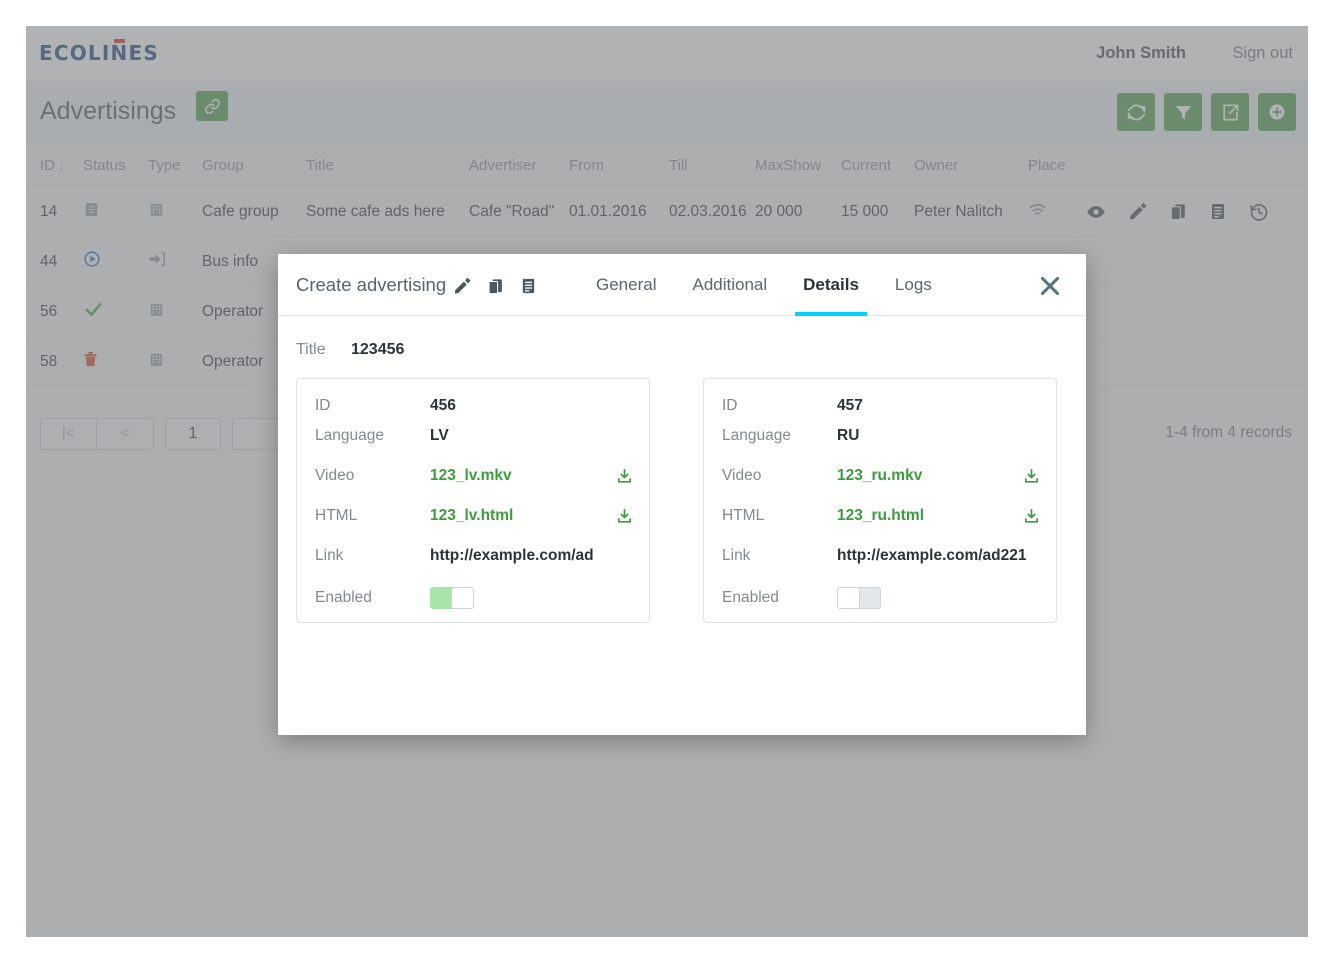  I want to click on copy-icon, so click(495, 286).